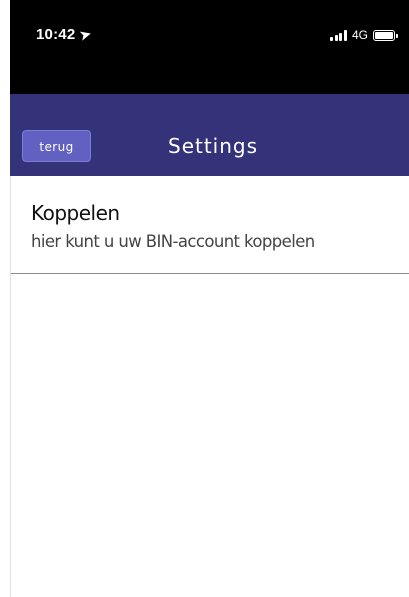 The height and width of the screenshot is (597, 409). Describe the element at coordinates (173, 241) in the screenshot. I see `settings-item-subtitle: hier kunt u uw BIN-account koppelen` at that location.